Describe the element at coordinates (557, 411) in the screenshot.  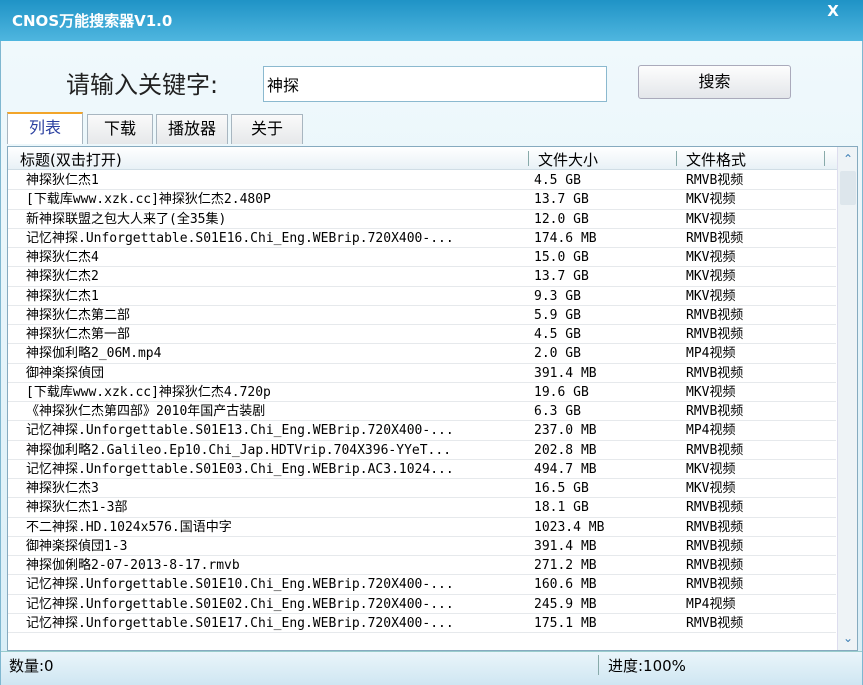
I see `cell-size: 6.3 GB` at that location.